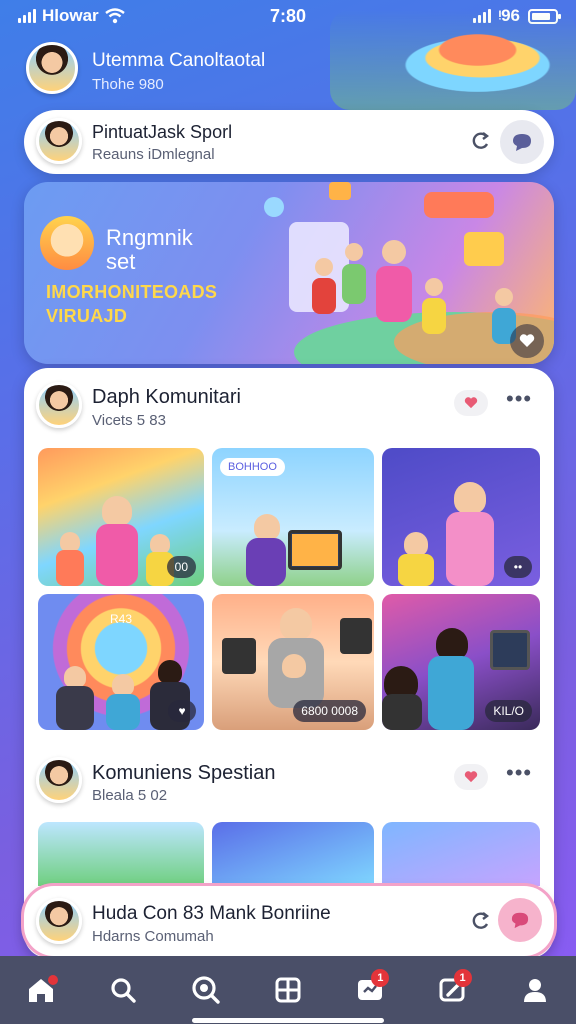 The height and width of the screenshot is (1024, 576). What do you see at coordinates (329, 711) in the screenshot?
I see `tile-5-badge: 6800 0008` at bounding box center [329, 711].